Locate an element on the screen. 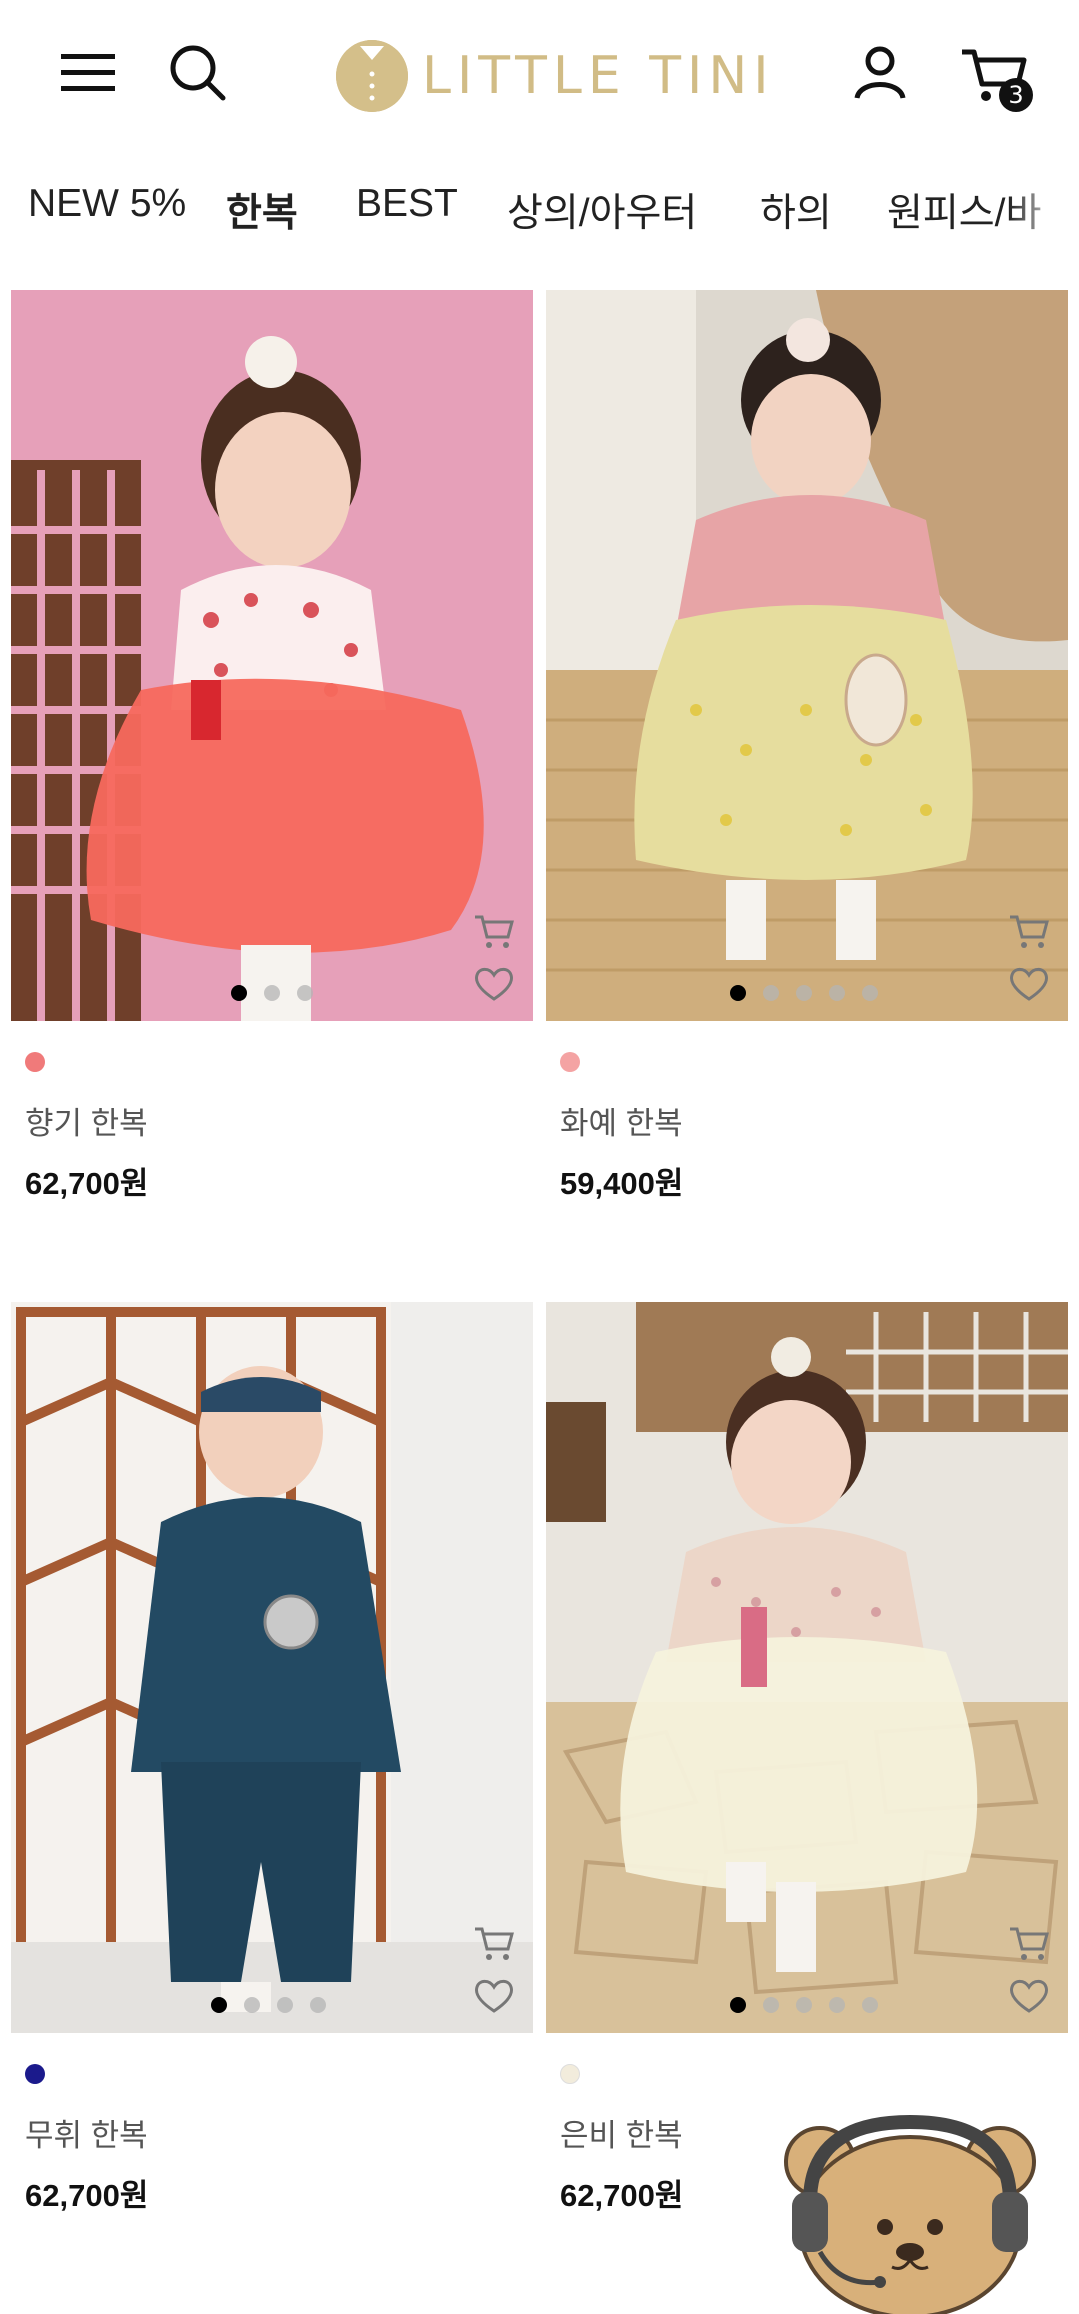 Image resolution: width=1079 pixels, height=2314 pixels. category-tab-new: NEW 5% is located at coordinates (107, 204).